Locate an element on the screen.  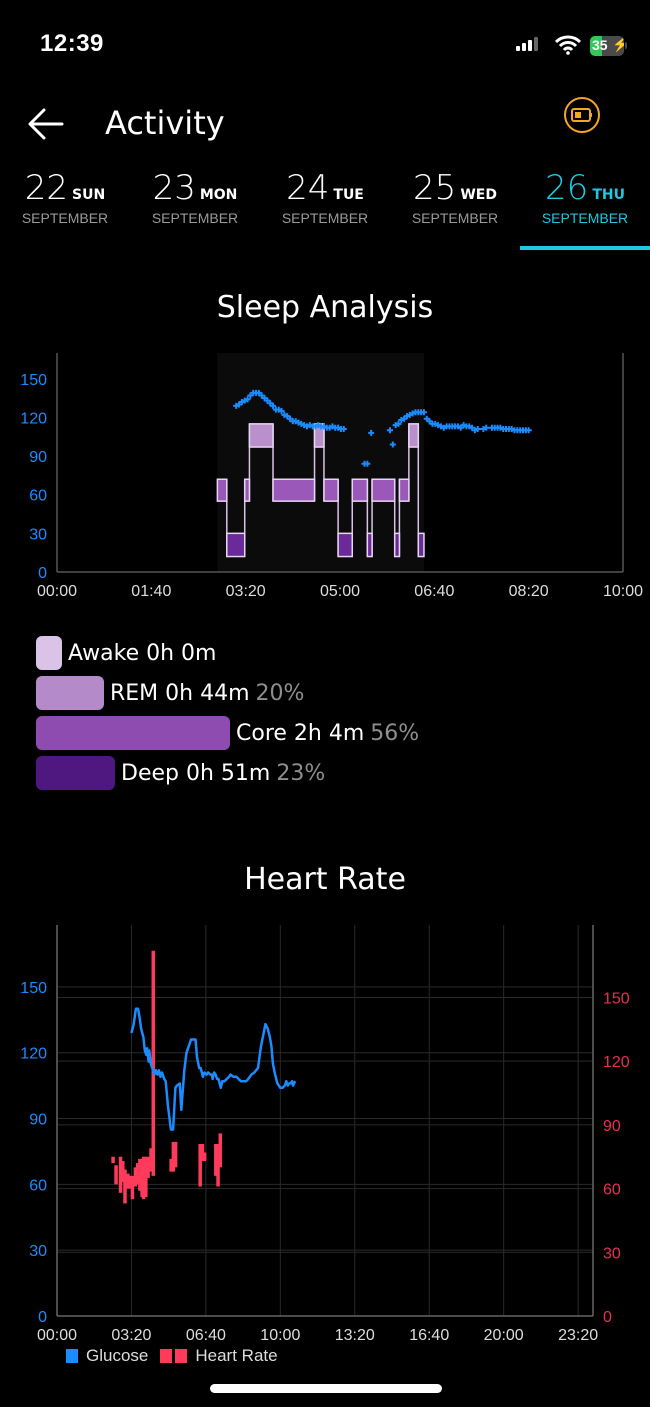
date-number: 25 is located at coordinates (435, 188).